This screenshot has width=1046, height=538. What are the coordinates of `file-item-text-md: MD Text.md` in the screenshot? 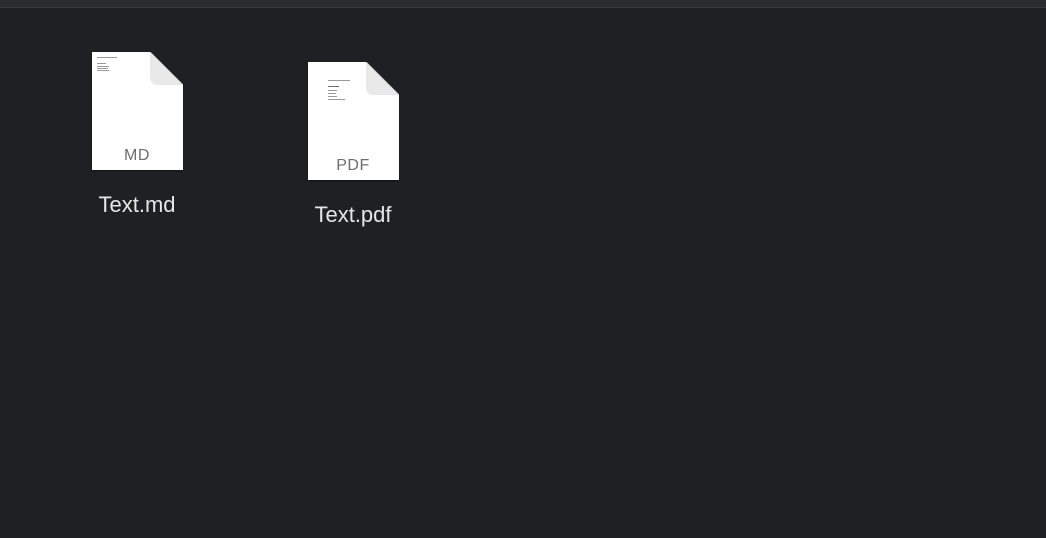 It's located at (137, 135).